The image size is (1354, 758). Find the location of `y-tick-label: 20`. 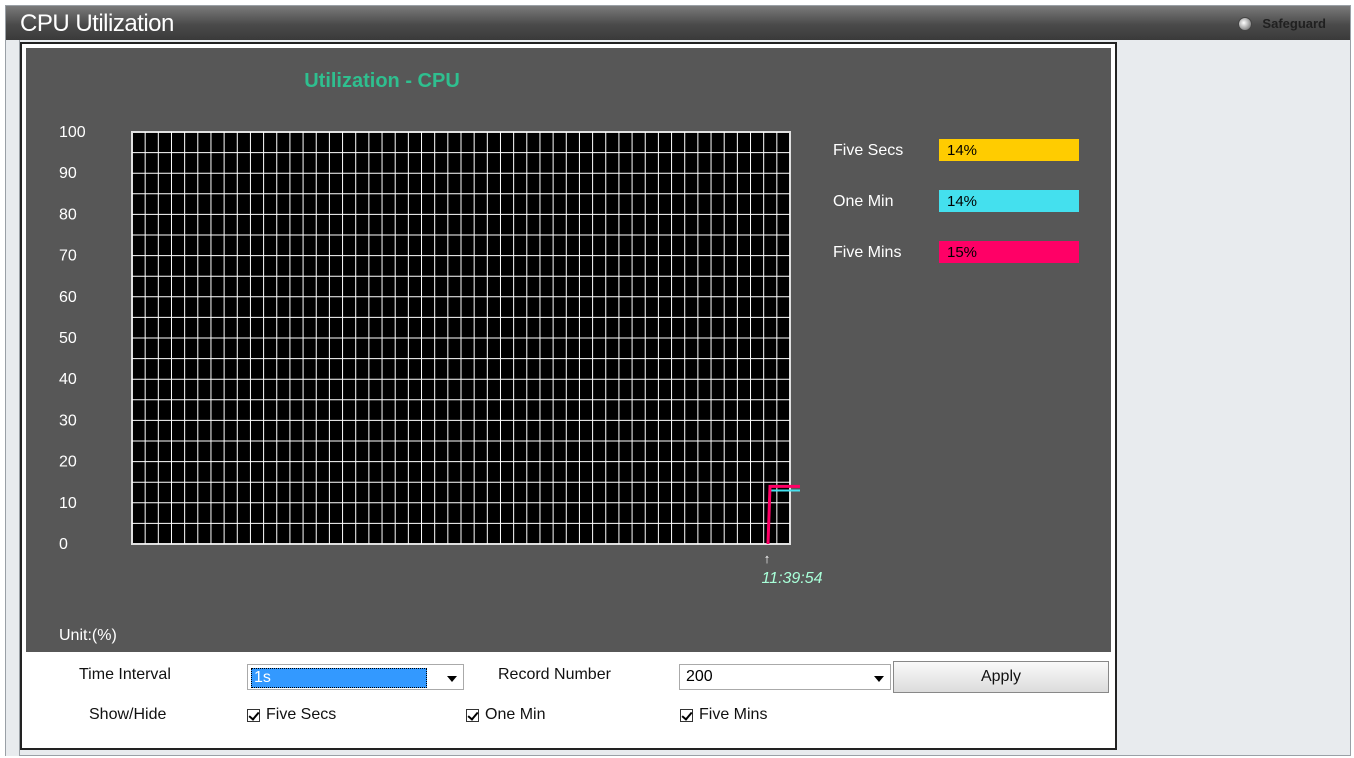

y-tick-label: 20 is located at coordinates (68, 462).